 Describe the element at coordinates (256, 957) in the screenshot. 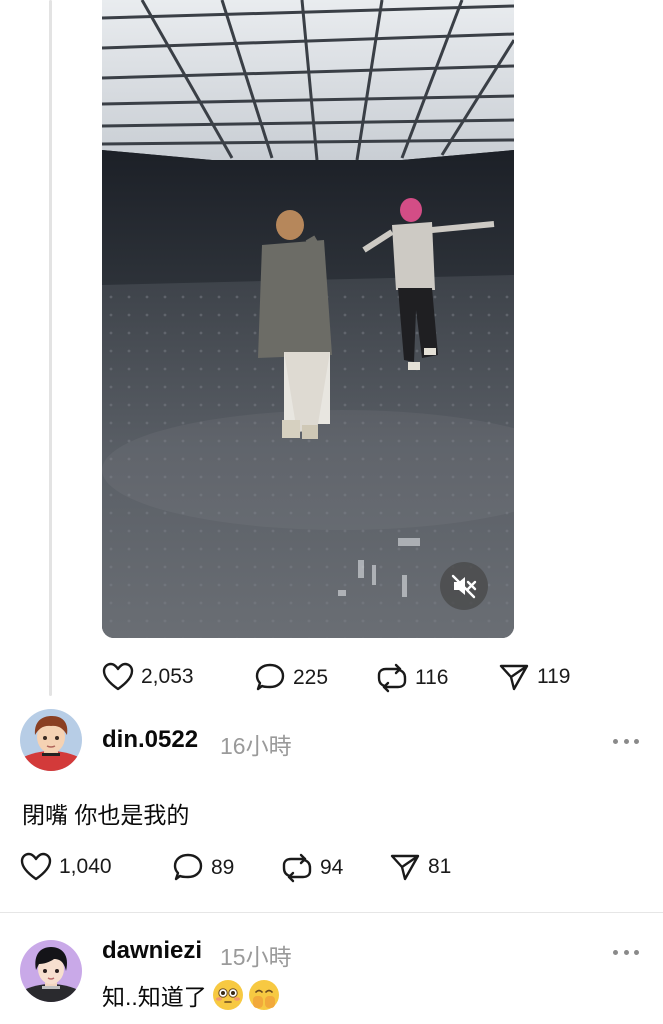

I see `reply-timestamp: 15小時` at that location.